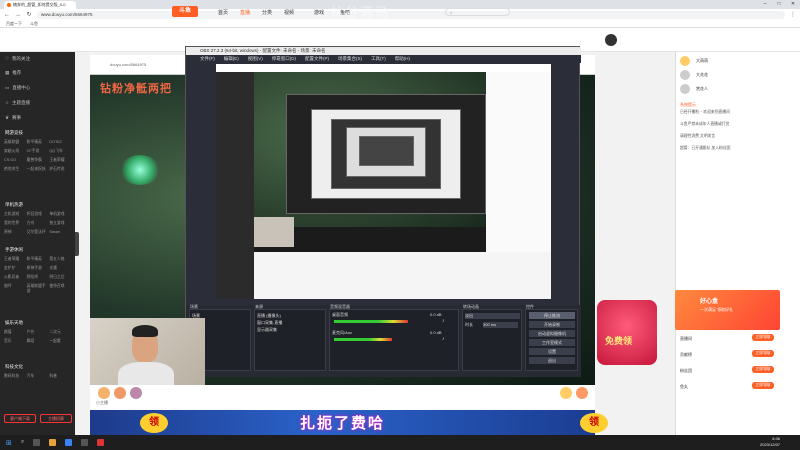 Image resolution: width=800 pixels, height=450 pixels. What do you see at coordinates (38, 376) in the screenshot?
I see `sidebar-link: 汽车` at bounding box center [38, 376].